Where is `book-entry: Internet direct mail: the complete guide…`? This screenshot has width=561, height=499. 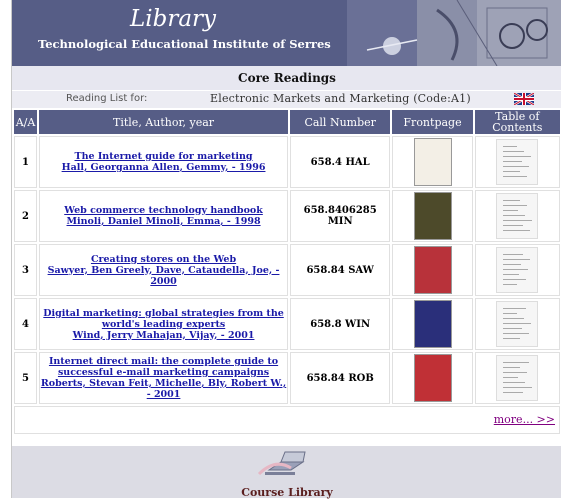 book-entry: Internet direct mail: the complete guide… is located at coordinates (163, 378).